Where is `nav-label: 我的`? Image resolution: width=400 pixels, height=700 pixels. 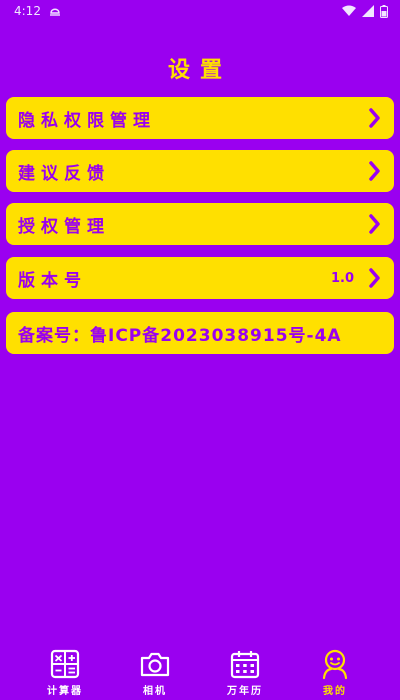 nav-label: 我的 is located at coordinates (335, 691).